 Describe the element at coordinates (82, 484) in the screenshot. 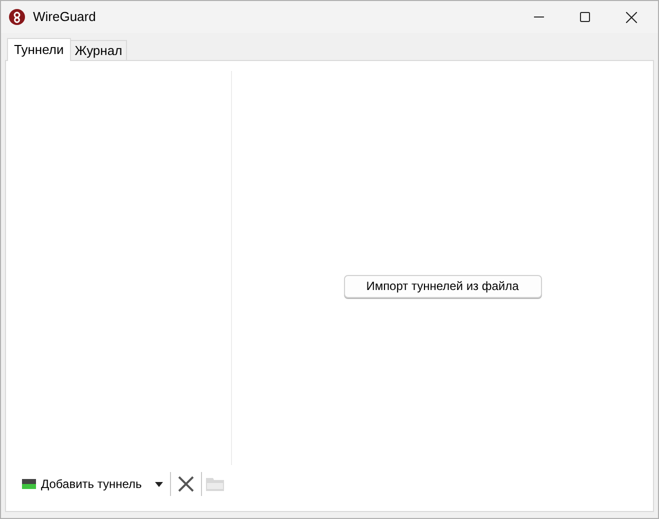

I see `add-tunnel-button: Добавить туннель` at that location.